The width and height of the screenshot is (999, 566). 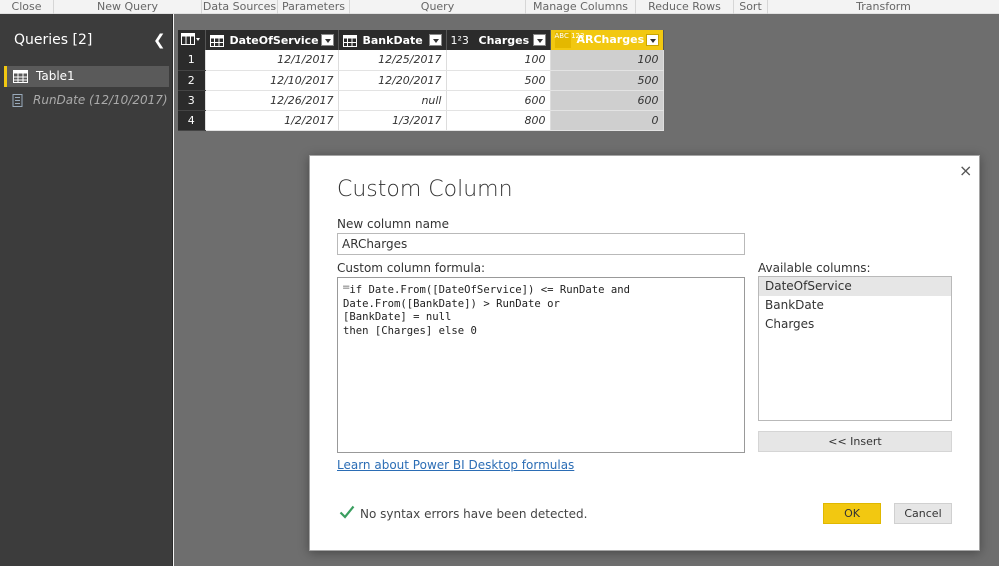 I want to click on ribbon-group-new-query: New Query, so click(x=128, y=7).